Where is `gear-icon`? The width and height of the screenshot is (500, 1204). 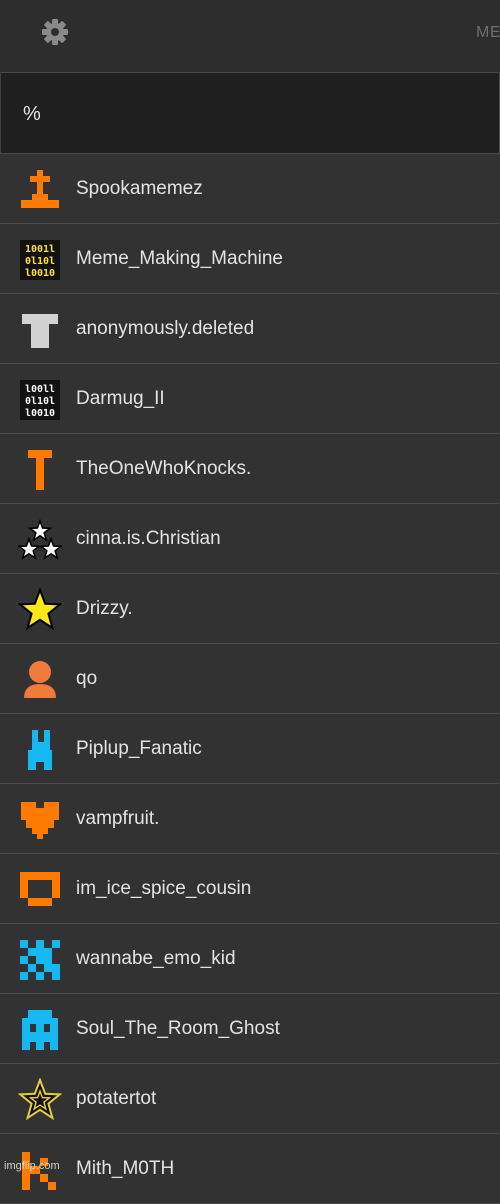 gear-icon is located at coordinates (55, 32).